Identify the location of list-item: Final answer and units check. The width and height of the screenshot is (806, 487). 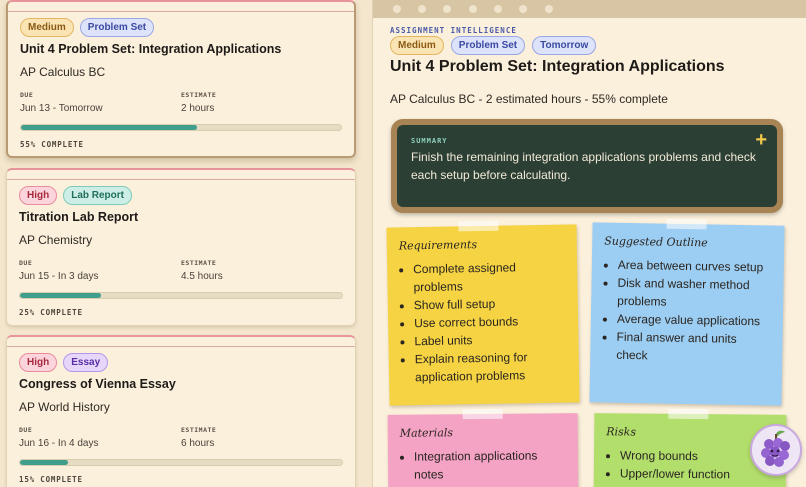
(693, 347).